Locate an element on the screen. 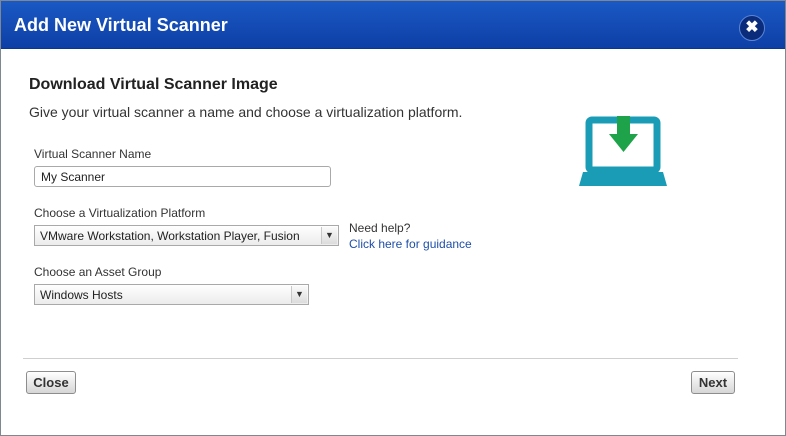 Image resolution: width=786 pixels, height=436 pixels. dialog-titlebar: Add New Virtual Scanner ✖ is located at coordinates (393, 25).